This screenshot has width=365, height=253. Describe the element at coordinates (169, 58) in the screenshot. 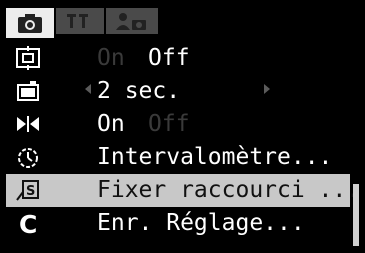

I see `af-frame-value-off: Off` at that location.